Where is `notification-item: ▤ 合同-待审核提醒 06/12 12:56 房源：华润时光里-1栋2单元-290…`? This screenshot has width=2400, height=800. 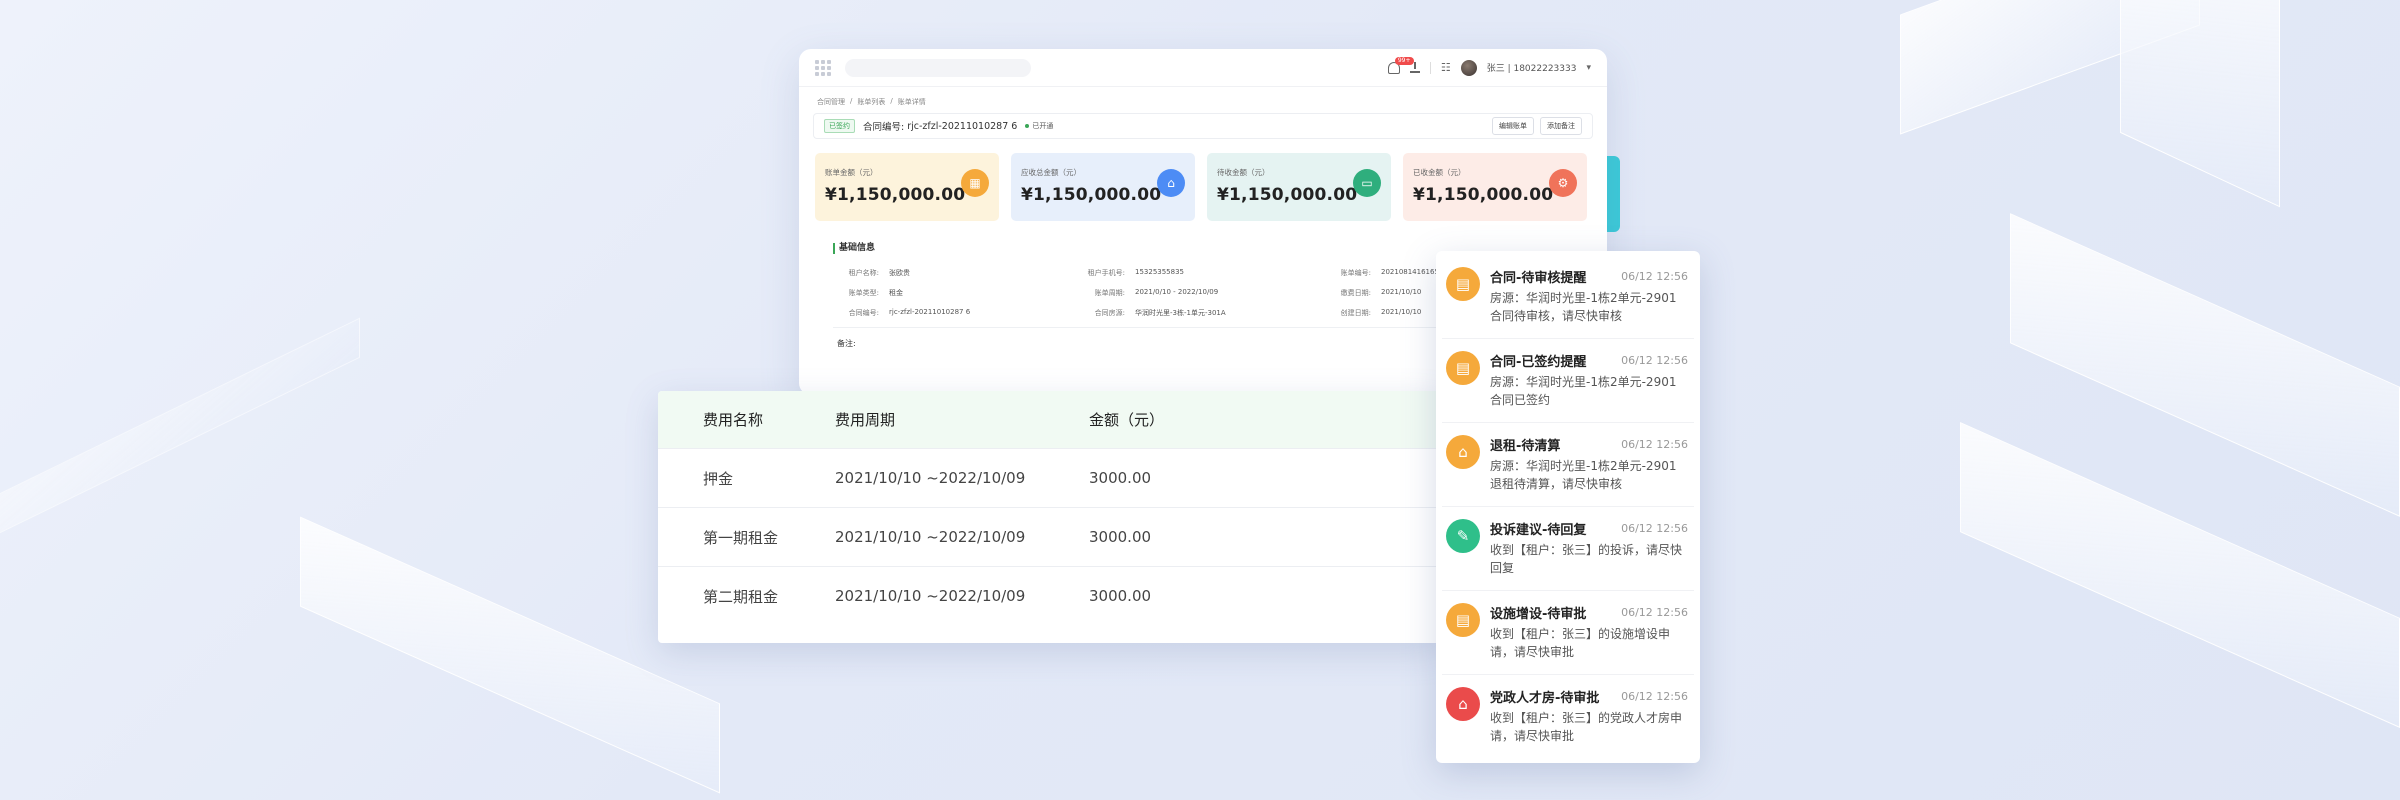 notification-item: ▤ 合同-待审核提醒 06/12 12:56 房源：华润时光里-1栋2单元-290… is located at coordinates (1568, 297).